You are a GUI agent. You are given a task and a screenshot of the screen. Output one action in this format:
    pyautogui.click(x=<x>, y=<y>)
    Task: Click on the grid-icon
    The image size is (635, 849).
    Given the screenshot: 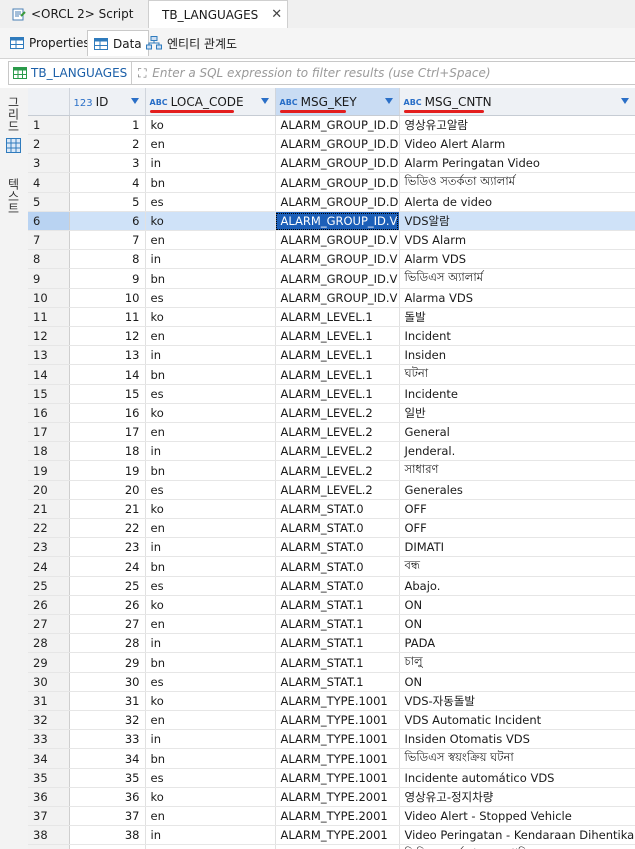 What is the action you would take?
    pyautogui.click(x=13, y=145)
    